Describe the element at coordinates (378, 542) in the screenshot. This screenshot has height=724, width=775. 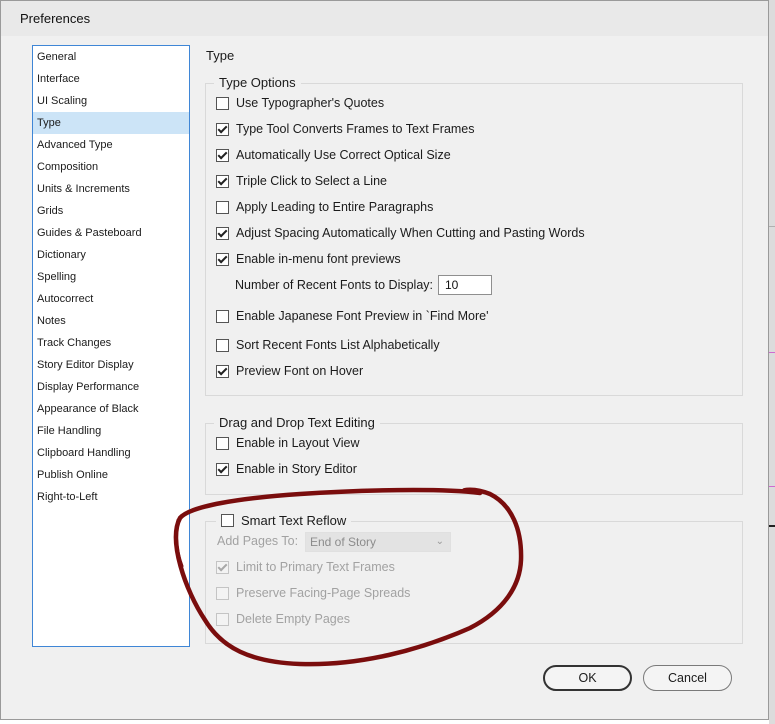
I see `add-pages-dropdown: End of Story ⌄` at that location.